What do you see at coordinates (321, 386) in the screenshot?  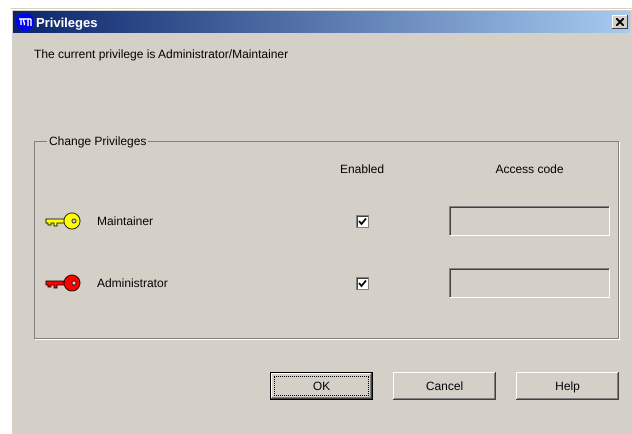 I see `ok-button: OK` at bounding box center [321, 386].